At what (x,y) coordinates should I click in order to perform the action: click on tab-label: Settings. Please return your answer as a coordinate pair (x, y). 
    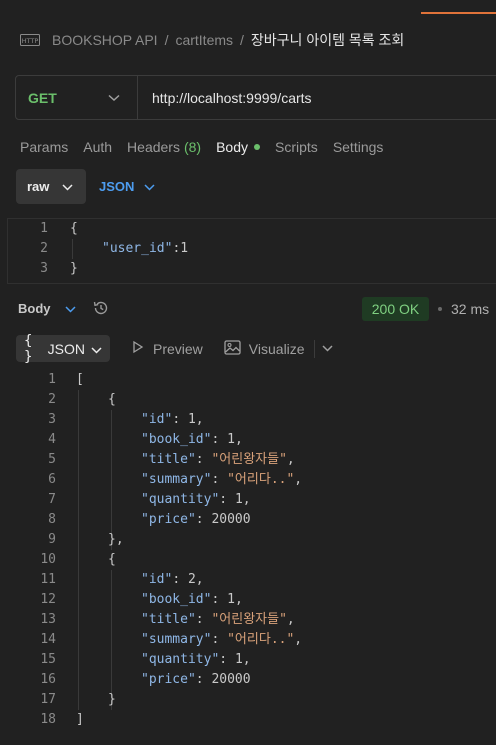
    Looking at the image, I should click on (358, 147).